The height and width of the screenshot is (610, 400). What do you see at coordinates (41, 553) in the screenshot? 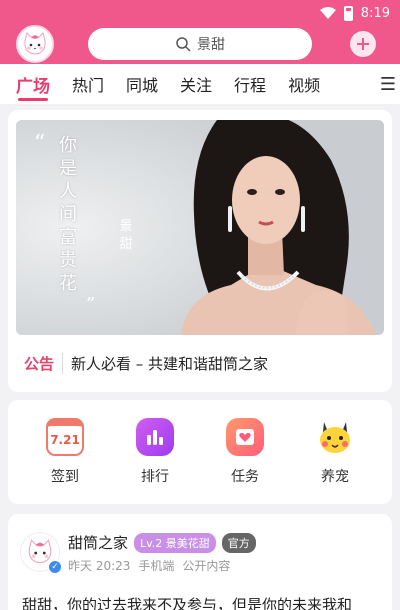
I see `post-author-avatar: ✓` at bounding box center [41, 553].